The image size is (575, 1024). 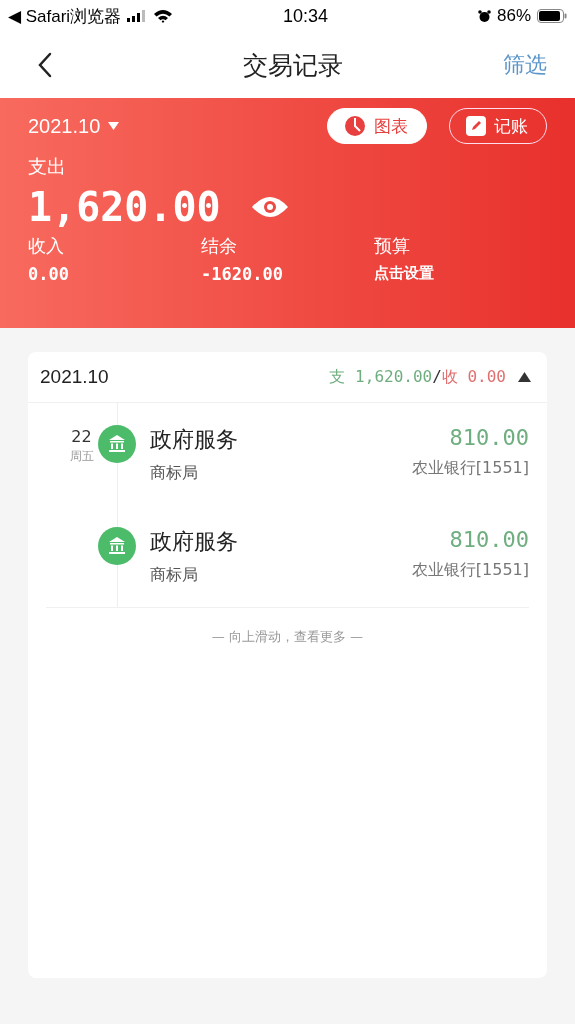 What do you see at coordinates (47, 166) in the screenshot?
I see `expense-label: 支出` at bounding box center [47, 166].